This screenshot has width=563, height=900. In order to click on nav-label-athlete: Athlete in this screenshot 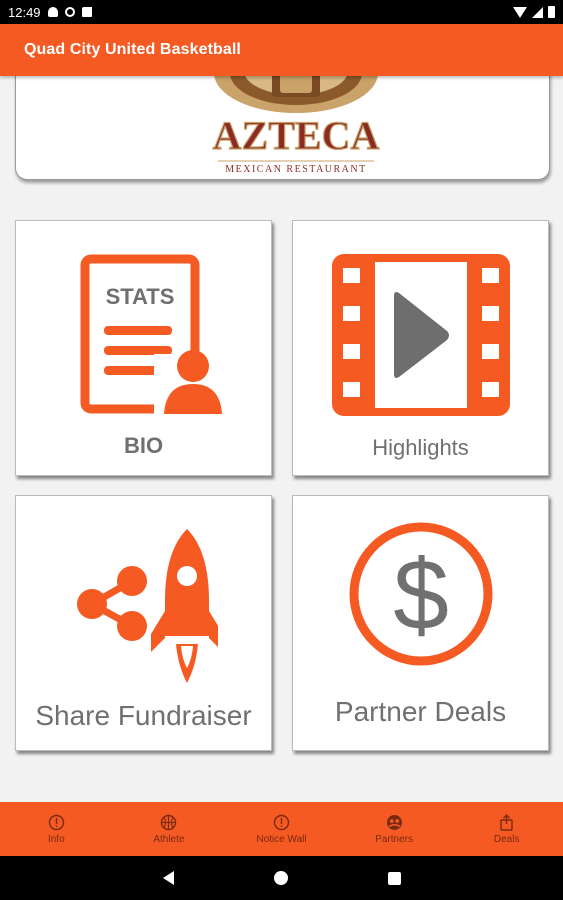, I will do `click(169, 839)`.